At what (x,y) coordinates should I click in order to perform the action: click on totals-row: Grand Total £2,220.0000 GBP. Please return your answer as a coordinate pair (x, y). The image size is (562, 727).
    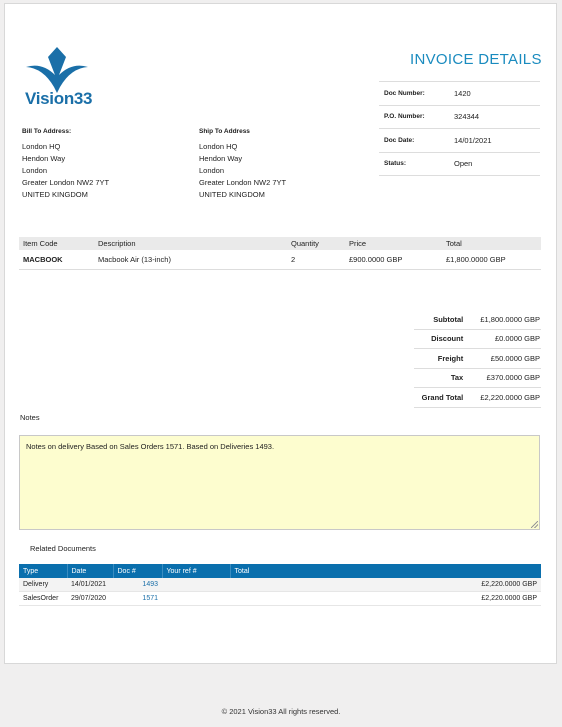
    Looking at the image, I should click on (477, 397).